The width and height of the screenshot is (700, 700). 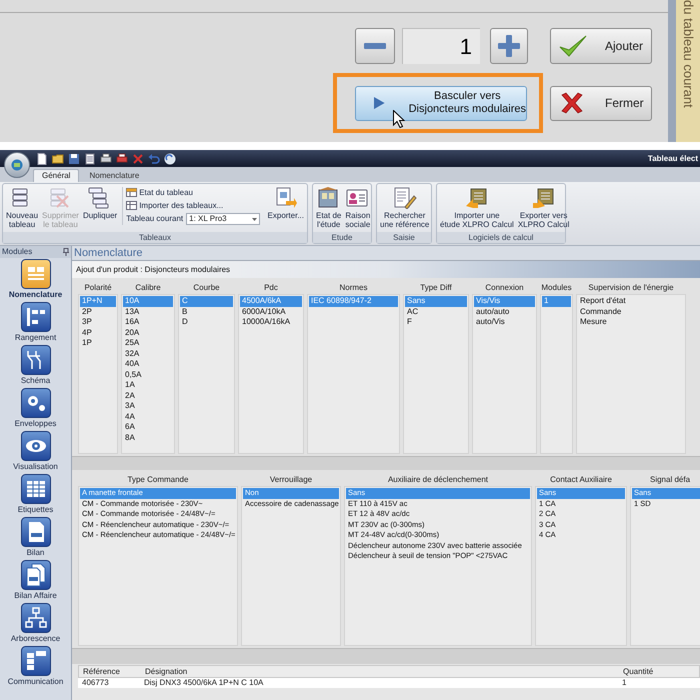 What do you see at coordinates (647, 671) in the screenshot?
I see `table-header-cell: Quantité` at bounding box center [647, 671].